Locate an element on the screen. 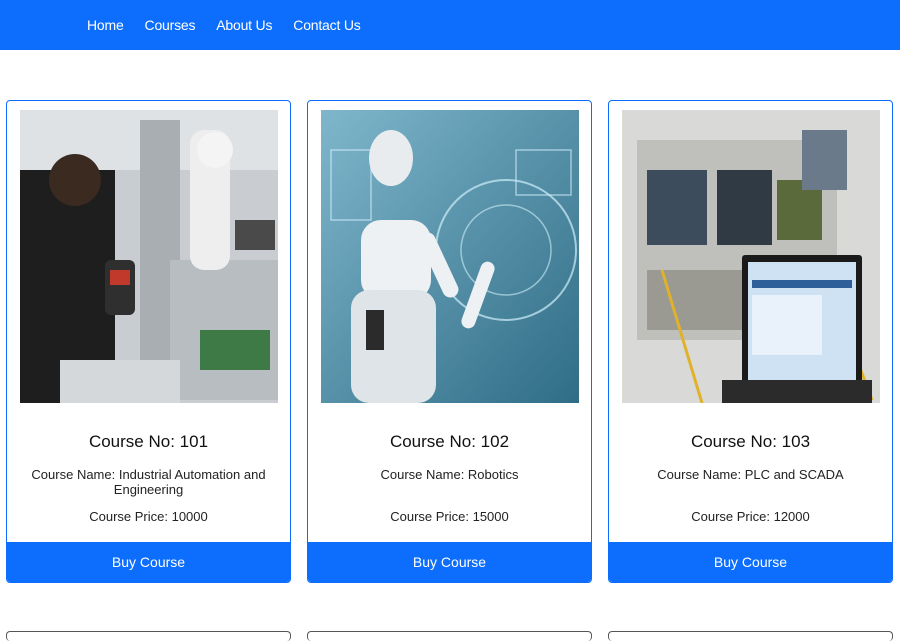 This screenshot has width=900, height=641. nav-home: Home is located at coordinates (105, 25).